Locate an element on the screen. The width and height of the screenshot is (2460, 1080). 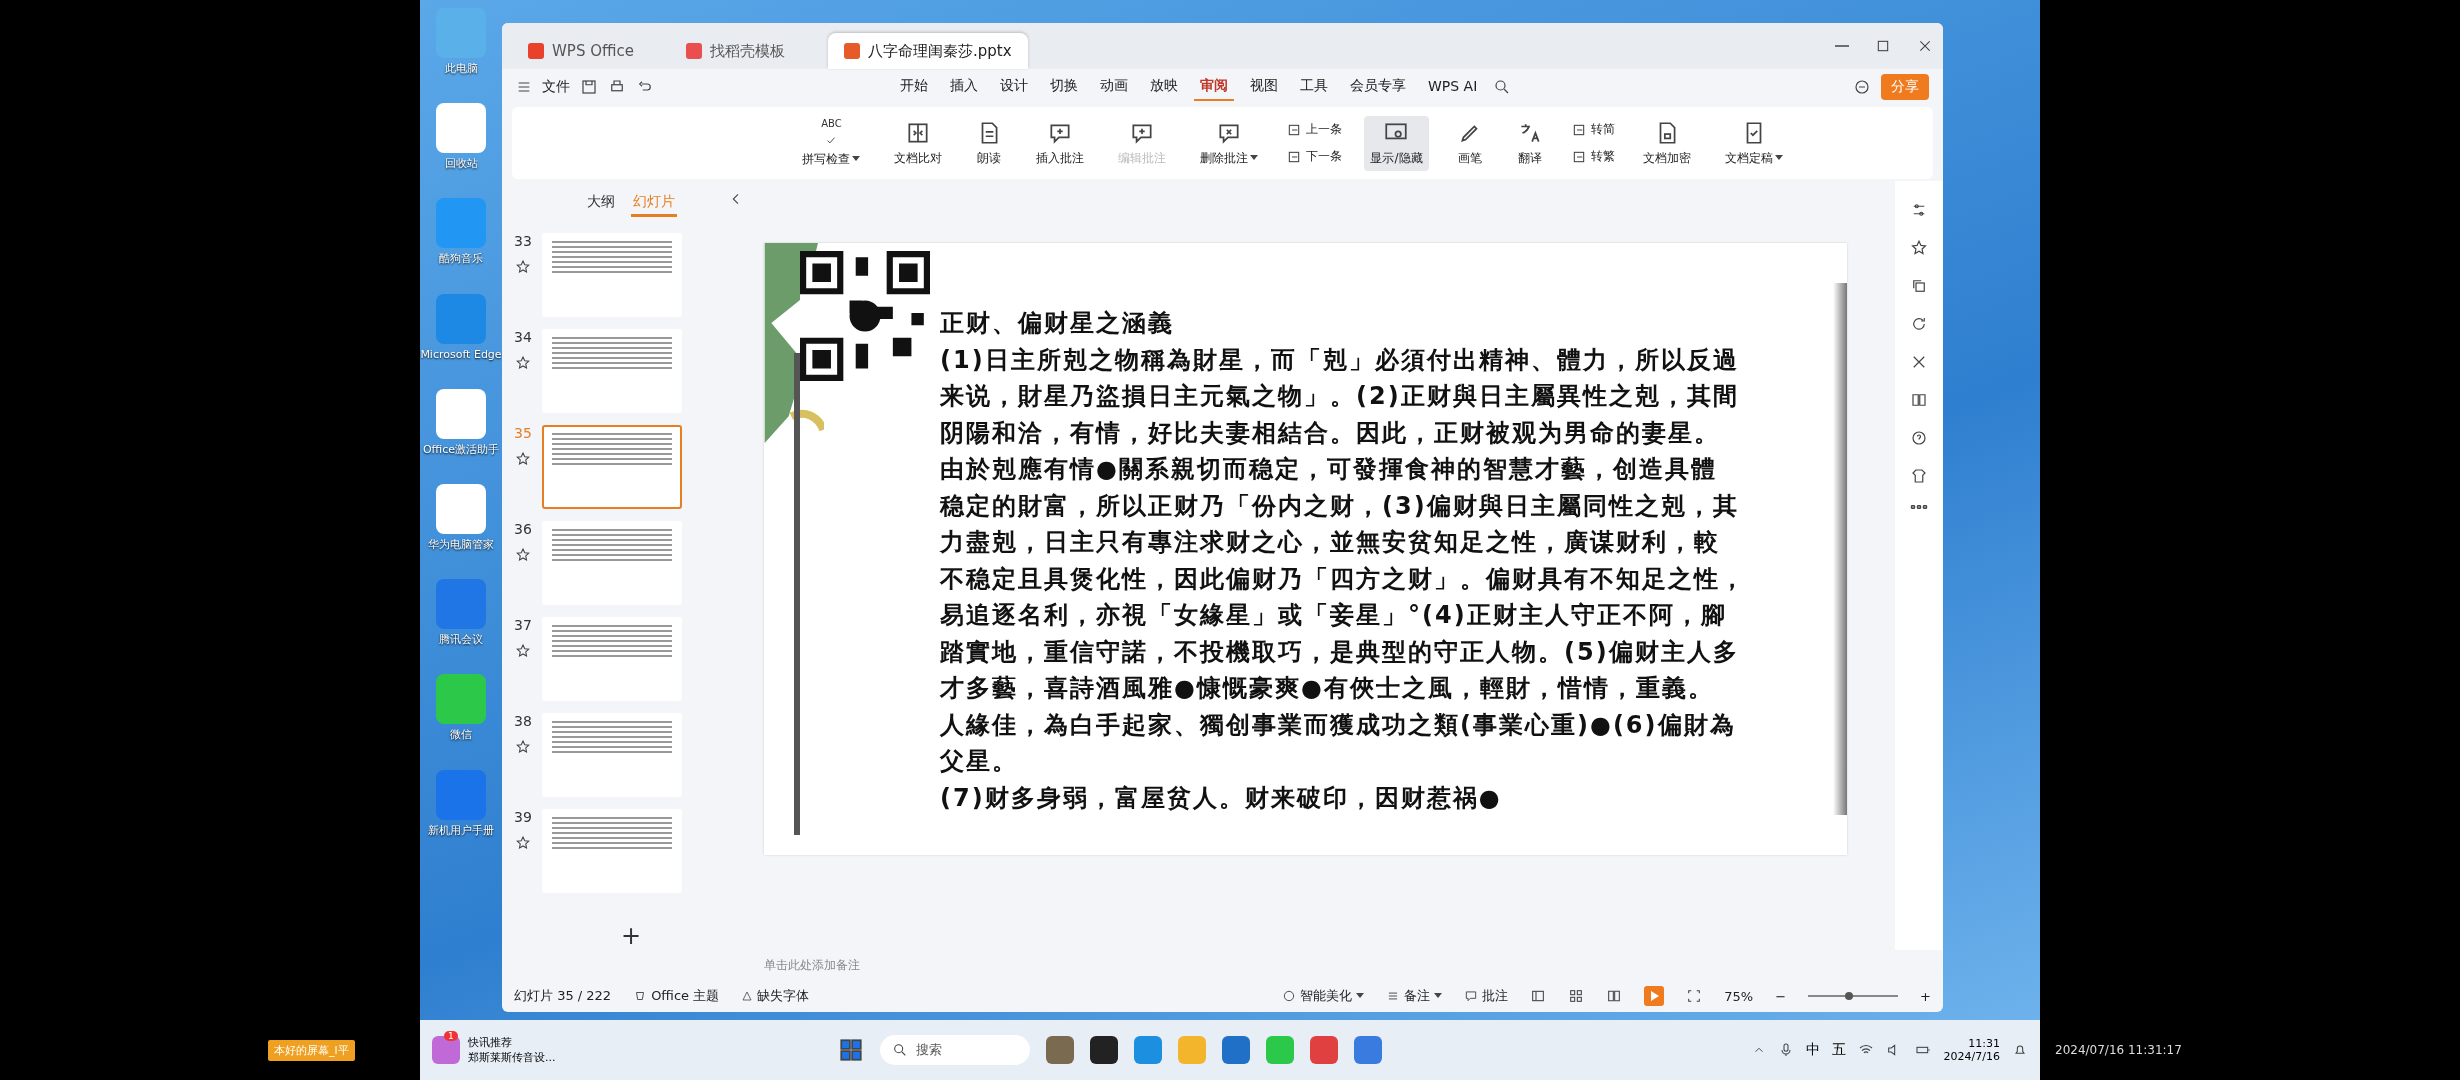
toolbar-button: 文档加密 is located at coordinates (1666, 143).